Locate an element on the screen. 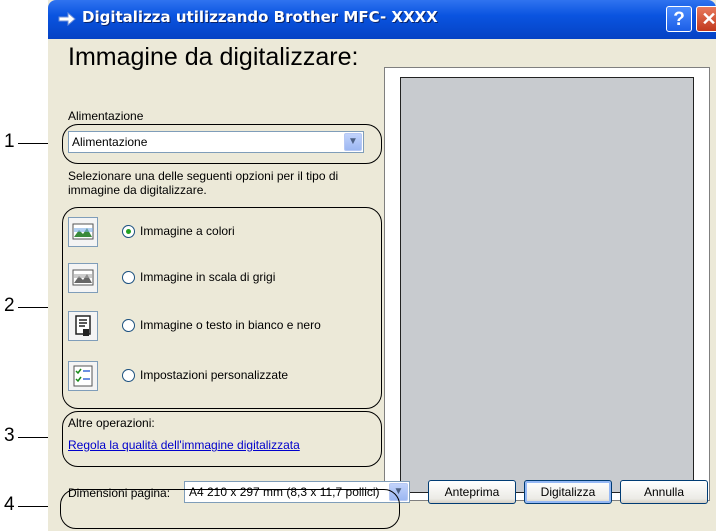 This screenshot has height=531, width=716. scanner-arrow-icon is located at coordinates (67, 19).